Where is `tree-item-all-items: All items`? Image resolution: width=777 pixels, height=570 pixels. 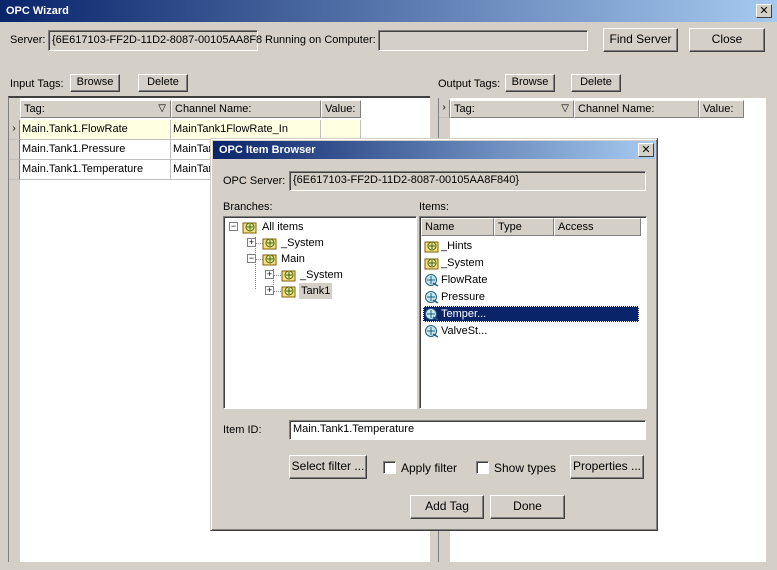
tree-item-all-items: All items is located at coordinates (283, 227).